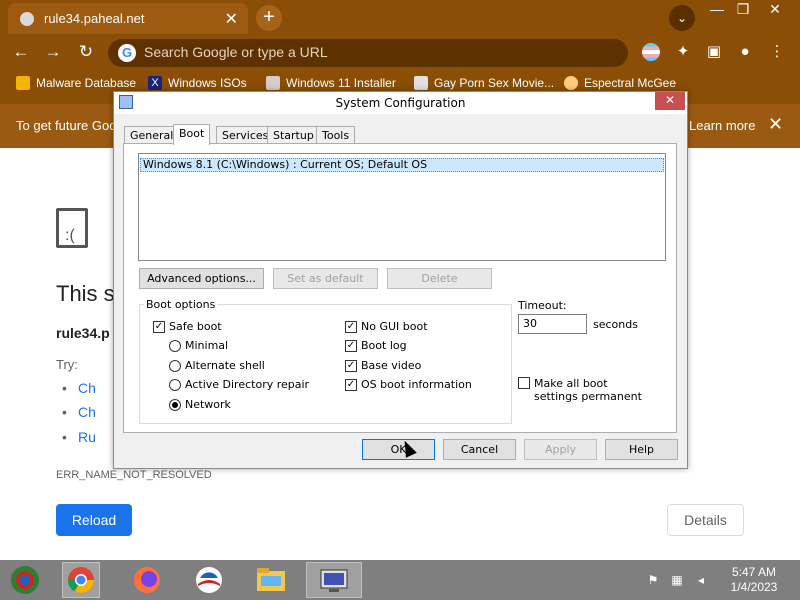  What do you see at coordinates (641, 449) in the screenshot?
I see `help-button: Help` at bounding box center [641, 449].